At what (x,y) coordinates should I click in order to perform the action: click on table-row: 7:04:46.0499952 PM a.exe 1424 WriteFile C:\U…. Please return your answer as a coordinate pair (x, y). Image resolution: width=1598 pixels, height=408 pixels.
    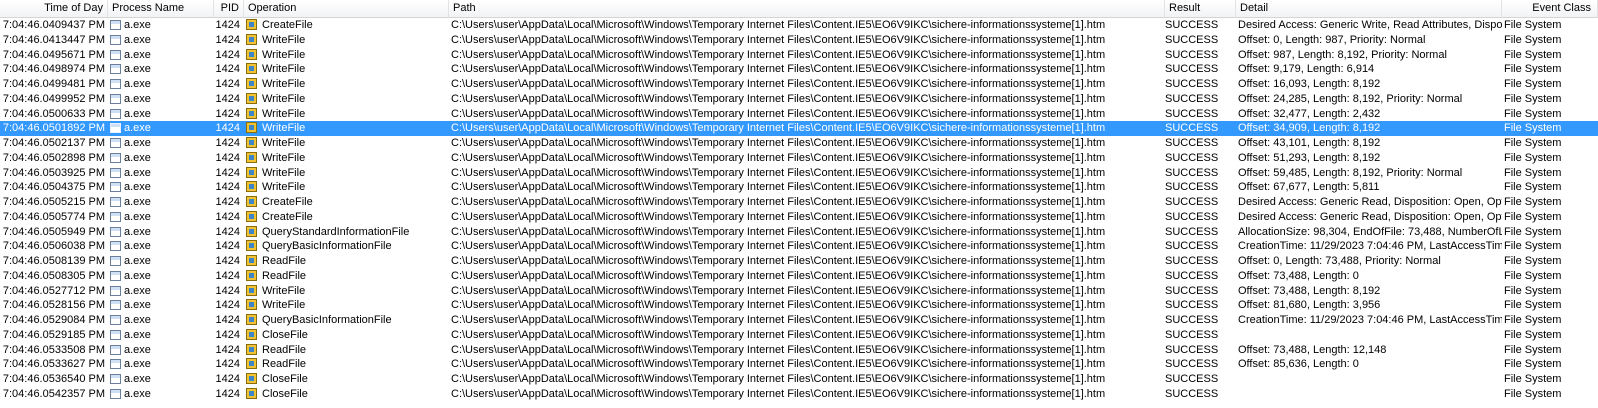
    Looking at the image, I should click on (799, 99).